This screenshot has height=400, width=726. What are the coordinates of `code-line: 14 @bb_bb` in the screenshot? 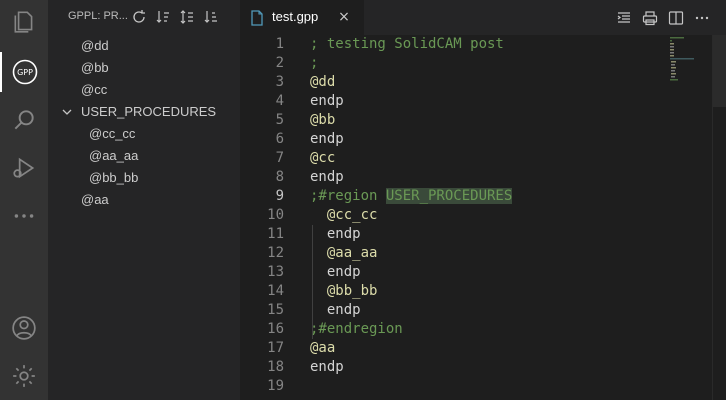 It's located at (483, 291).